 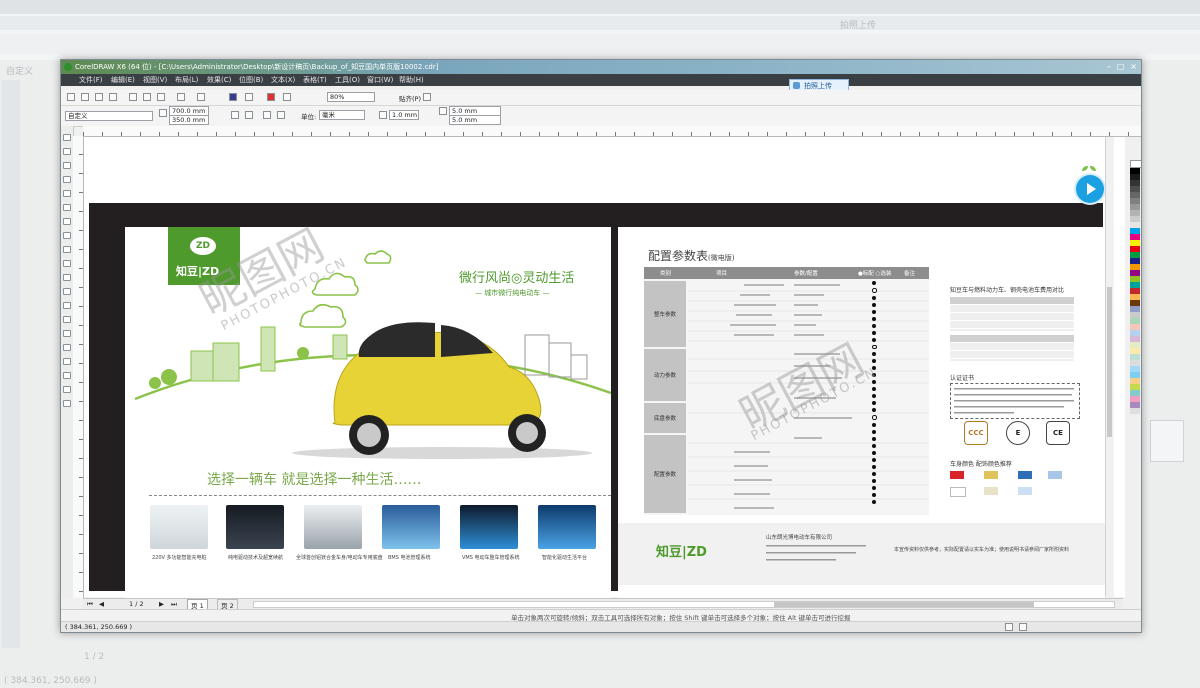 I want to click on car-window-front, so click(x=396, y=339).